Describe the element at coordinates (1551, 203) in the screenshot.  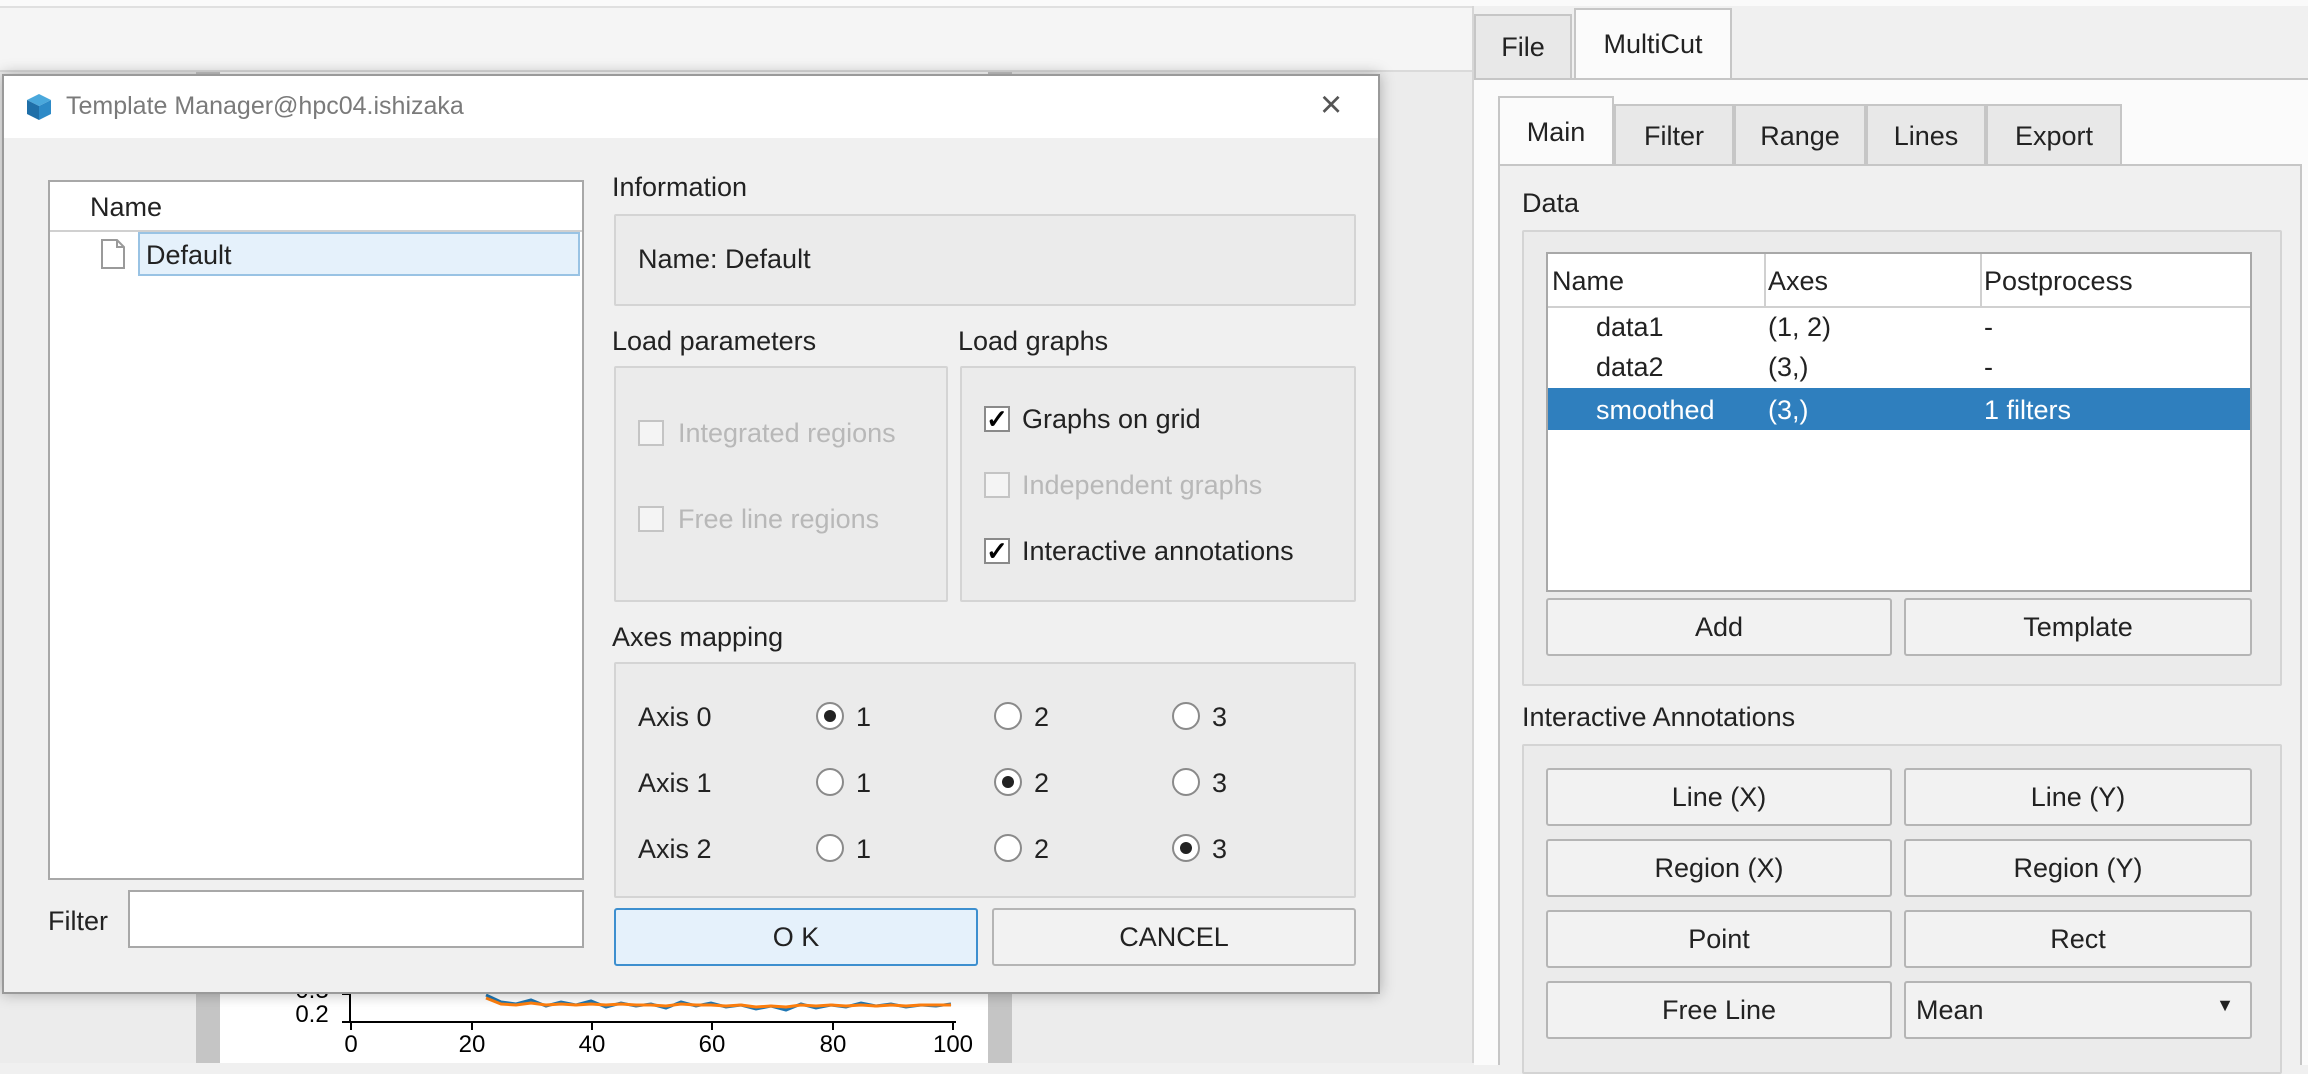
I see `data-section-title: Data` at that location.